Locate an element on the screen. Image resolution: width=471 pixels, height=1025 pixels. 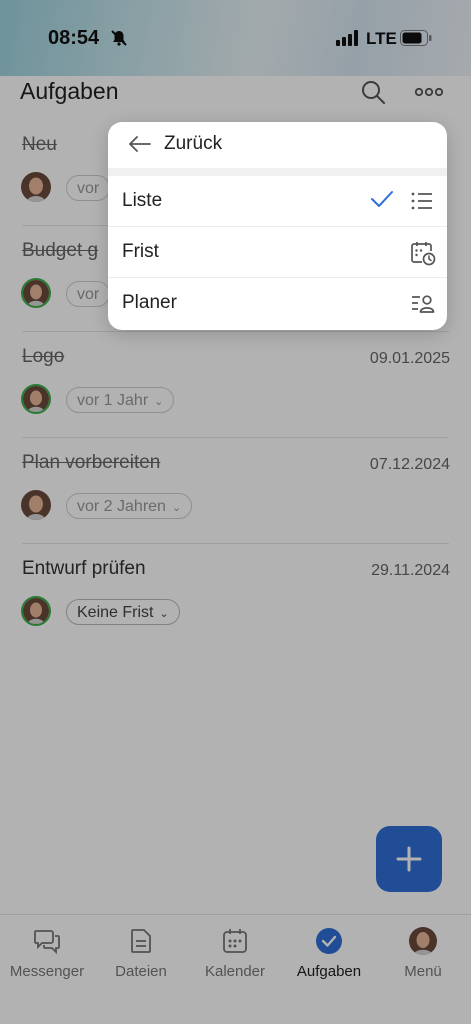
menu-item-label: Frist is located at coordinates (140, 251).